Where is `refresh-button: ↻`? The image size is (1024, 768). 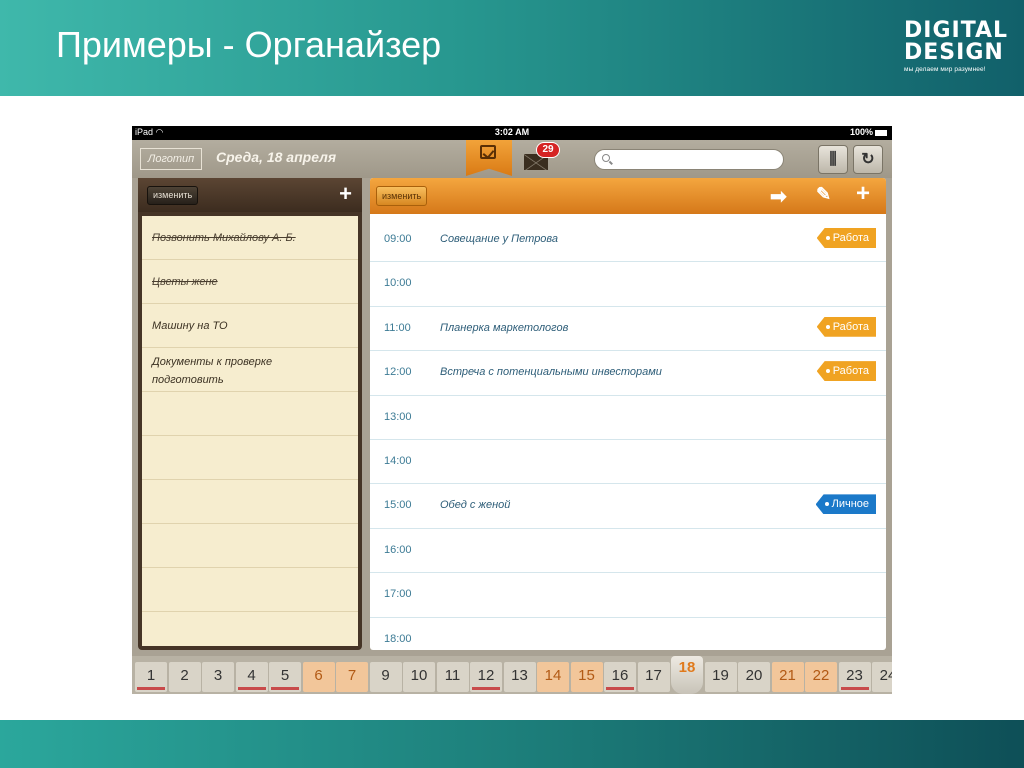
refresh-button: ↻ is located at coordinates (868, 159).